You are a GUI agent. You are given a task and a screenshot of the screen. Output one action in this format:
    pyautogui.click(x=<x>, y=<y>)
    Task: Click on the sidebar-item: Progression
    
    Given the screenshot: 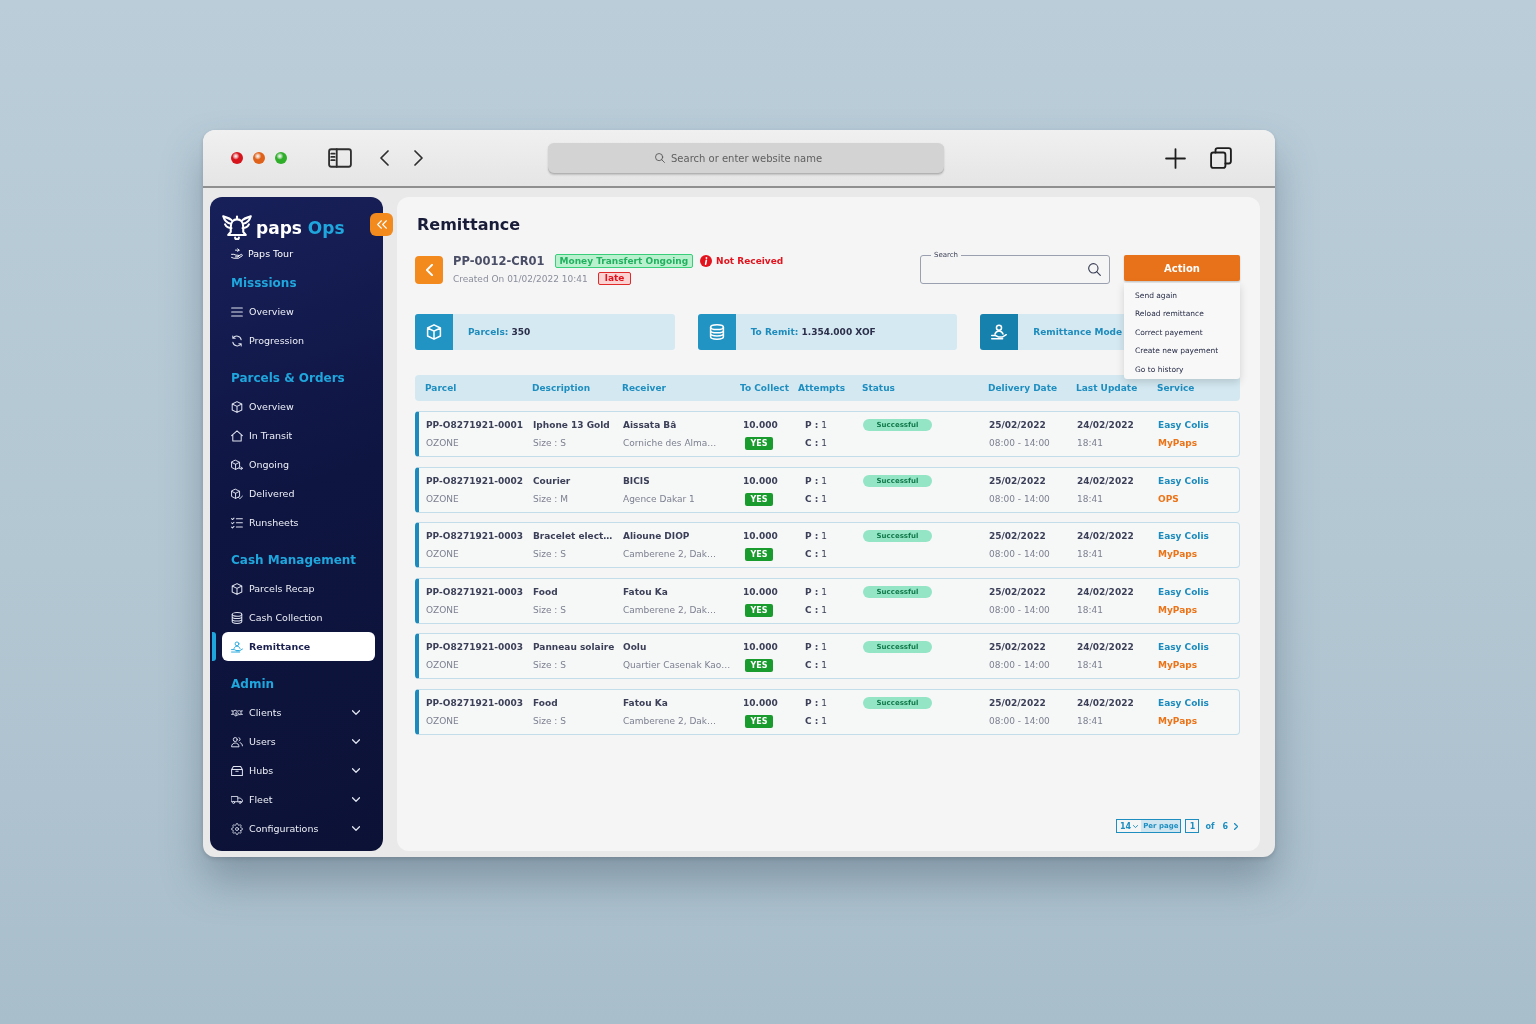 What is the action you would take?
    pyautogui.click(x=298, y=340)
    